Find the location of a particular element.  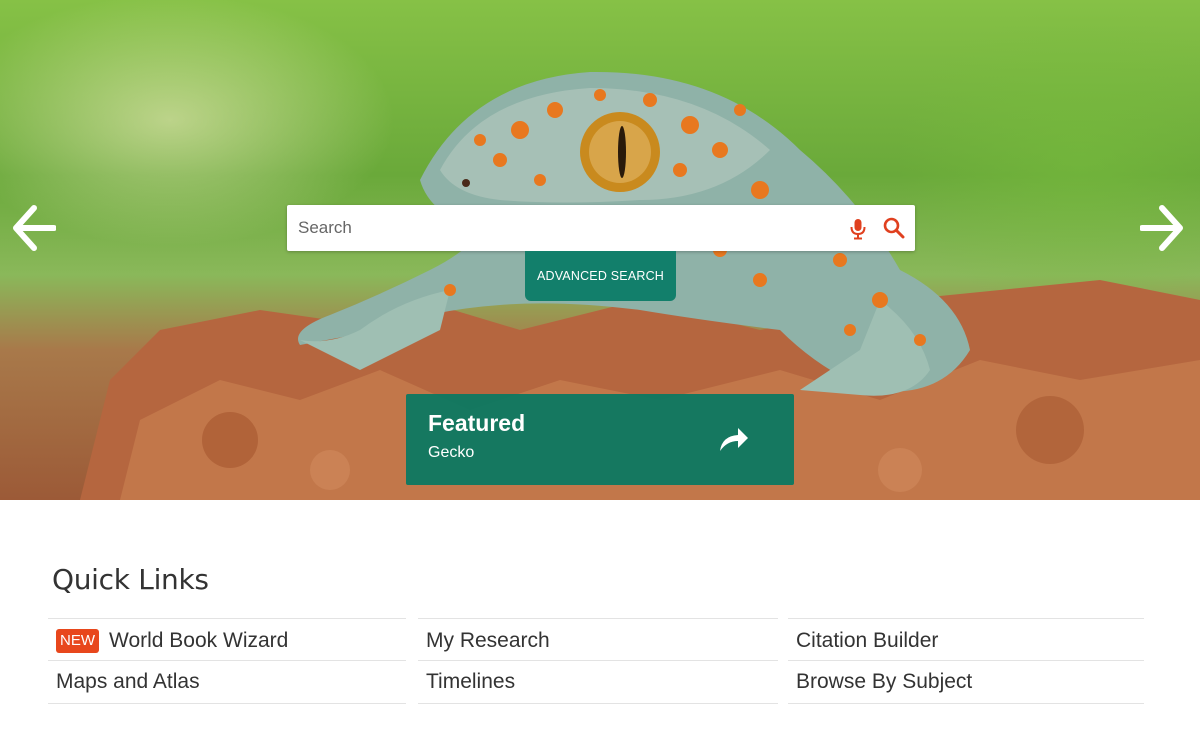

featured-subtitle: Gecko is located at coordinates (451, 452).